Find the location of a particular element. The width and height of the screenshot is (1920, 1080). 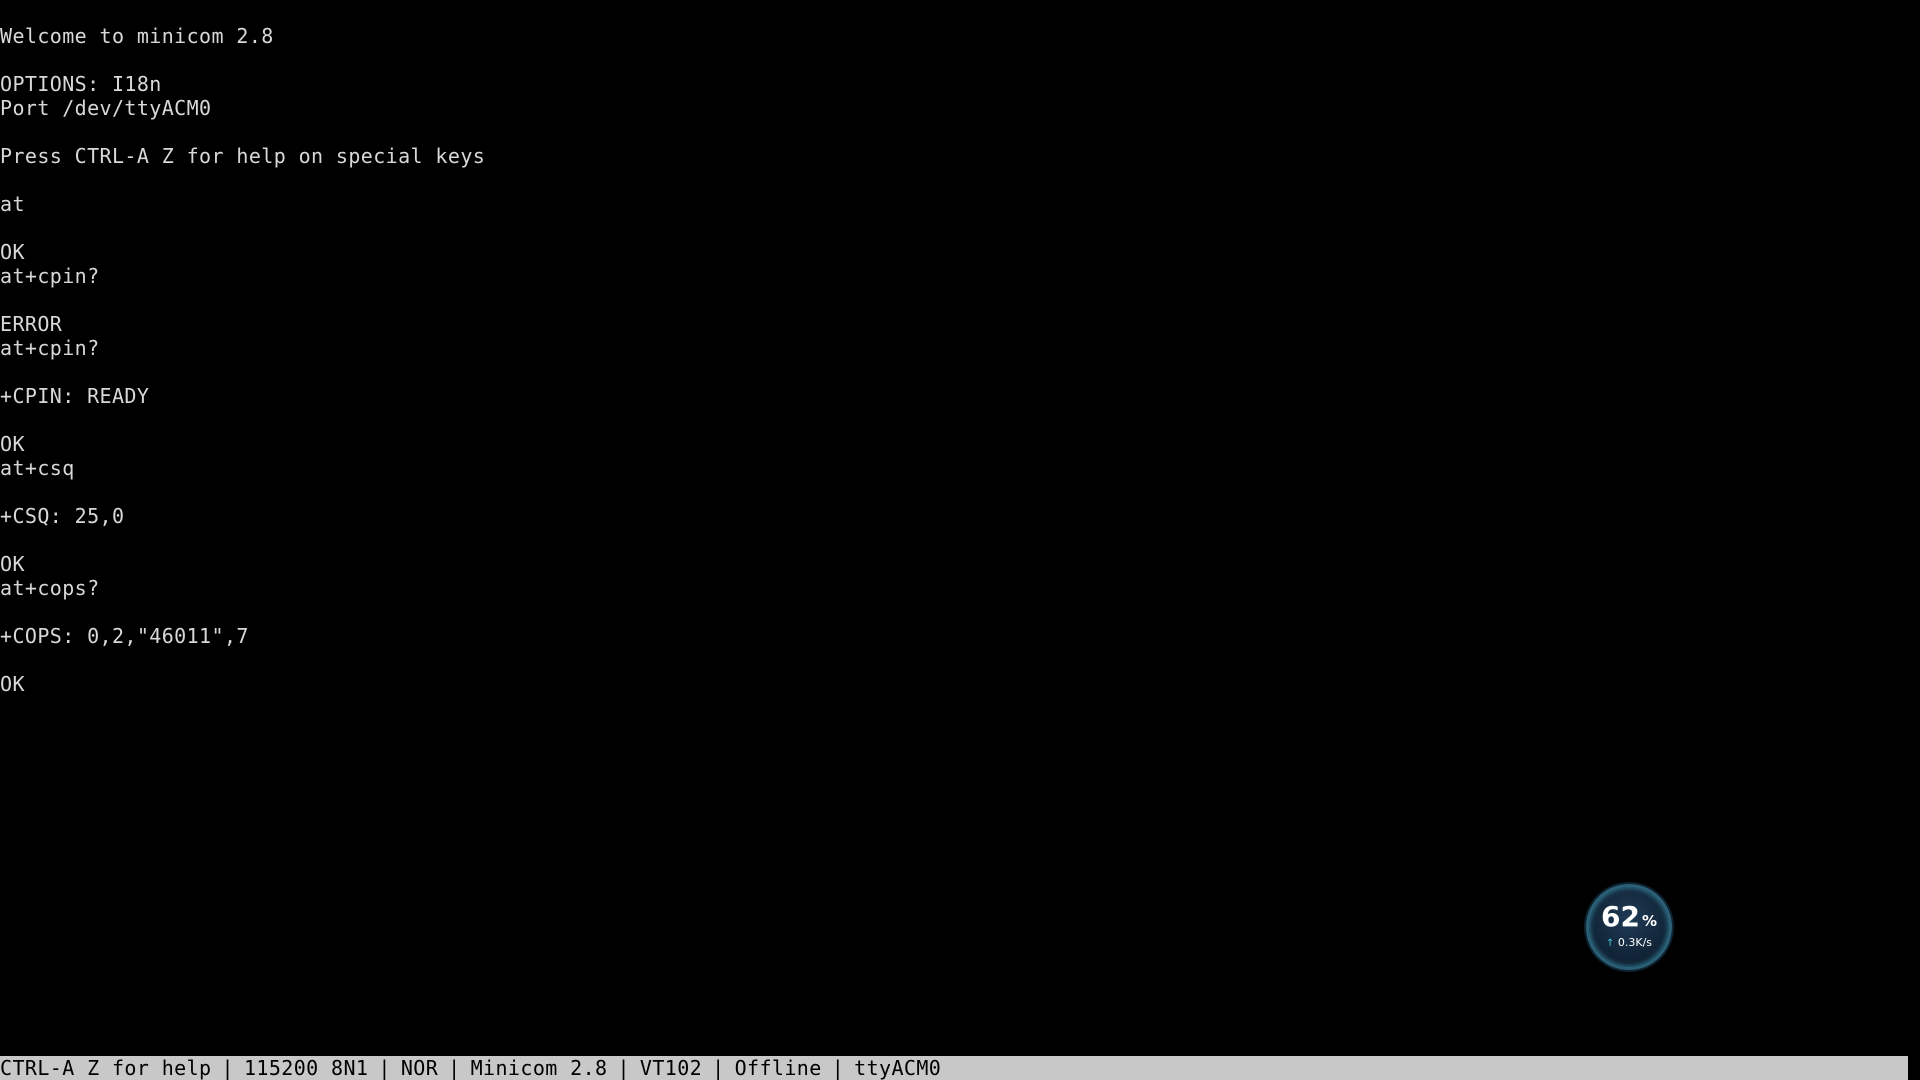

terminal-line: at+csq is located at coordinates (37, 468).